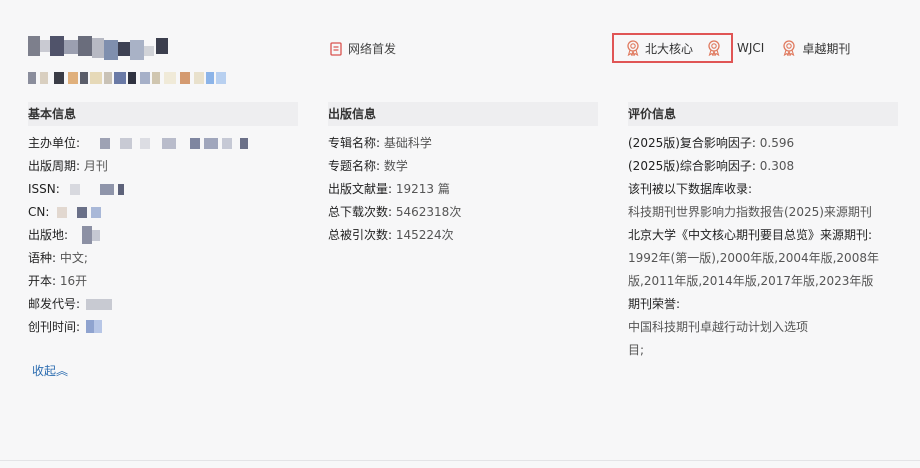  I want to click on badge-excellence: 卓越期刊, so click(816, 48).